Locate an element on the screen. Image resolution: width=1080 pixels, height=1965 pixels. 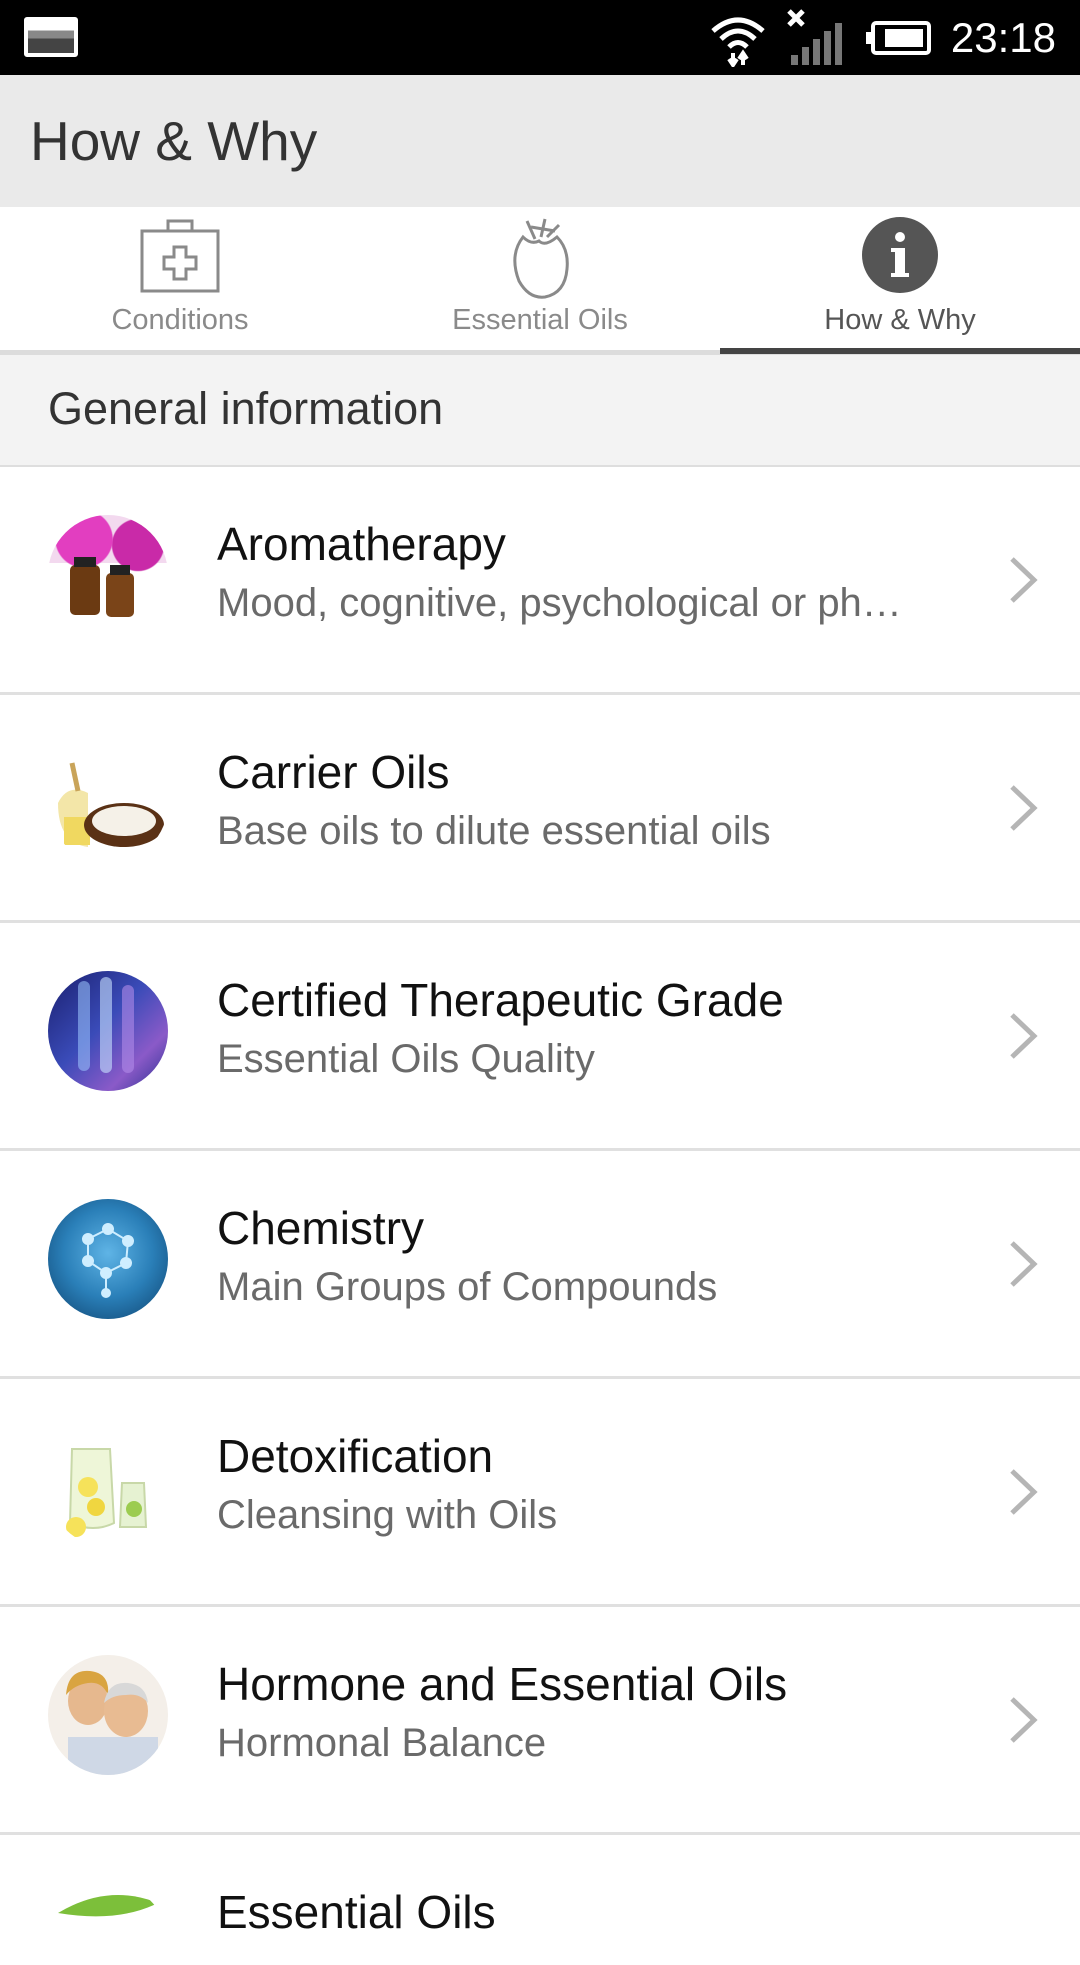
wifi-icon is located at coordinates (738, 42).